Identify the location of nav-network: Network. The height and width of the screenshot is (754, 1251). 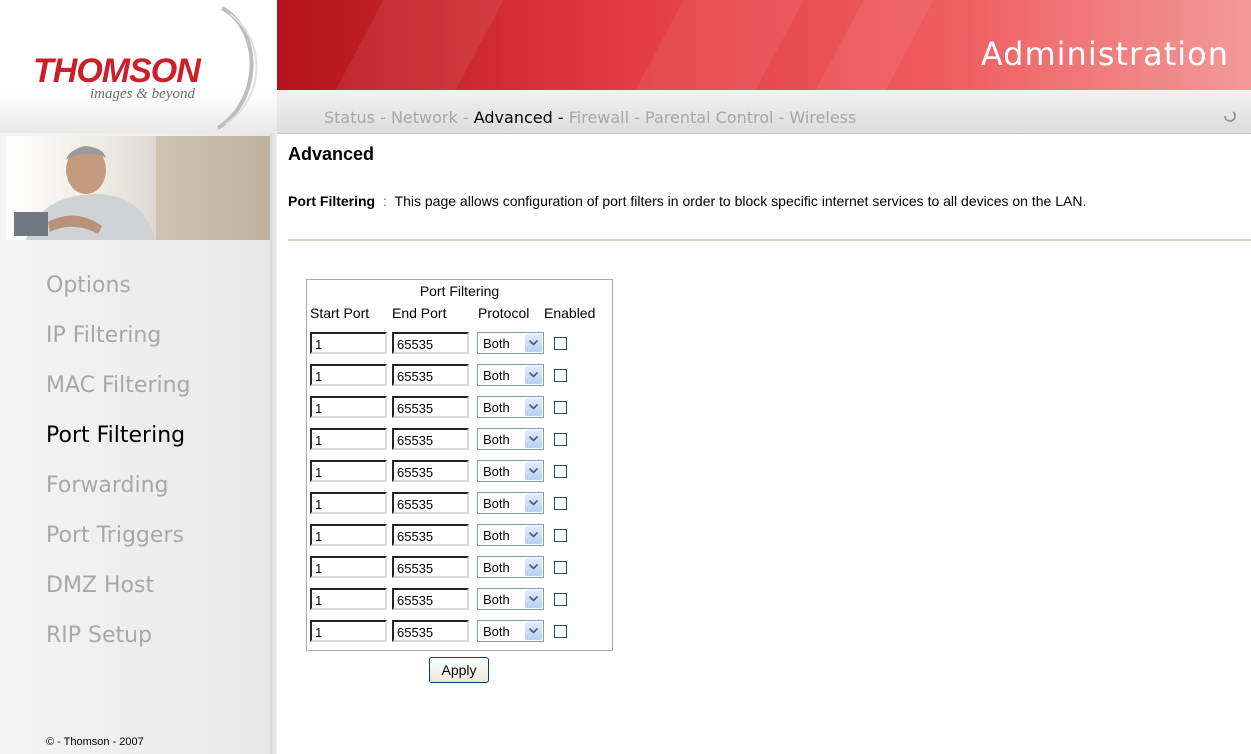
(424, 117).